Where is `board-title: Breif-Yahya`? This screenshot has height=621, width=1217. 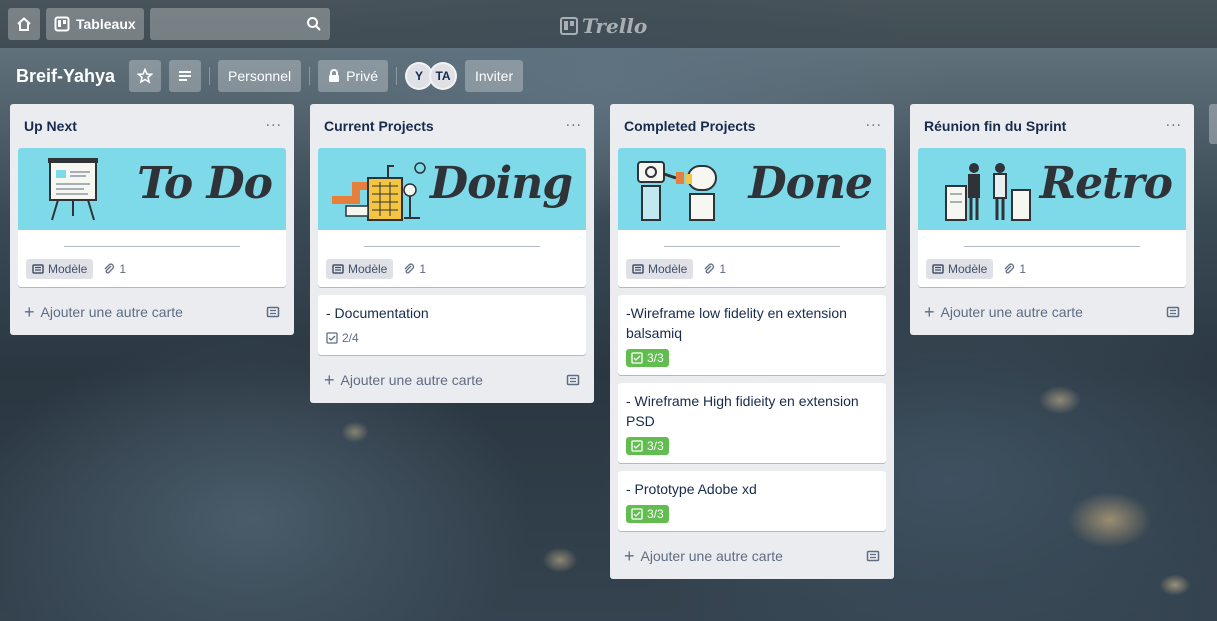 board-title: Breif-Yahya is located at coordinates (65, 76).